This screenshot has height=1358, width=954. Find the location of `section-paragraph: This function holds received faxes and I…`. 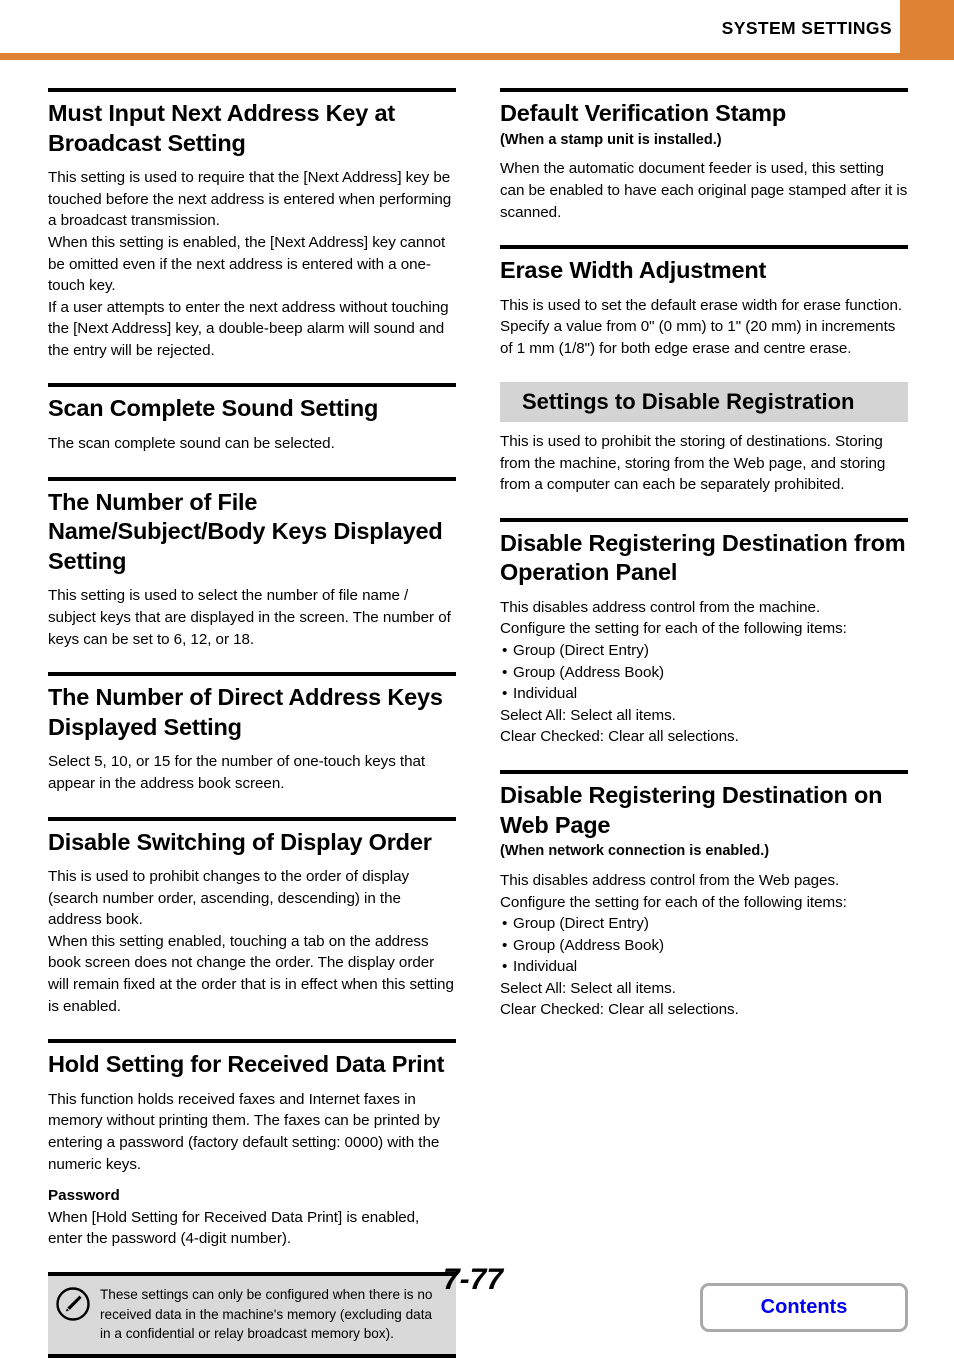

section-paragraph: This function holds received faxes and I… is located at coordinates (244, 1131).